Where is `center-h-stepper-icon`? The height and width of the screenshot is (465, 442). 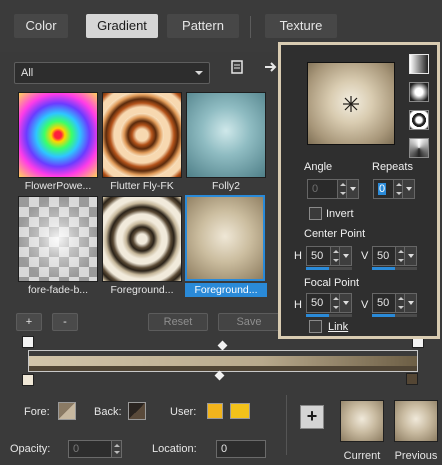
center-h-stepper-icon is located at coordinates (334, 256).